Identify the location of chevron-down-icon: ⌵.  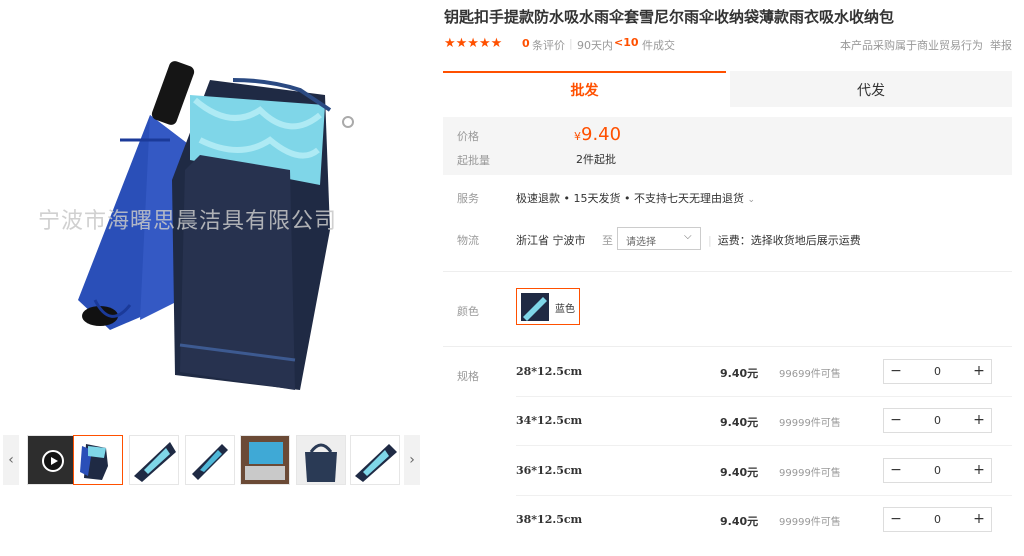
(688, 236).